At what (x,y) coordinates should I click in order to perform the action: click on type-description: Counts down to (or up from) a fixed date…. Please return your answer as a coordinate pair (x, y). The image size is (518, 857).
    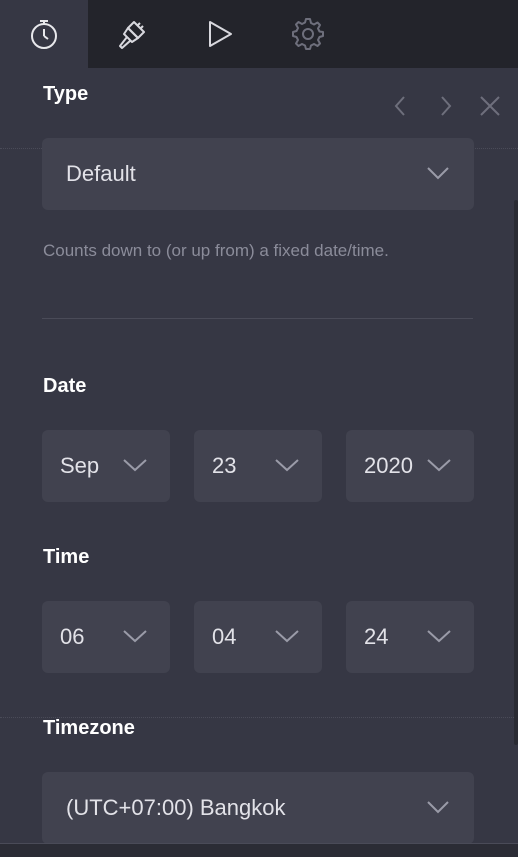
    Looking at the image, I should click on (216, 250).